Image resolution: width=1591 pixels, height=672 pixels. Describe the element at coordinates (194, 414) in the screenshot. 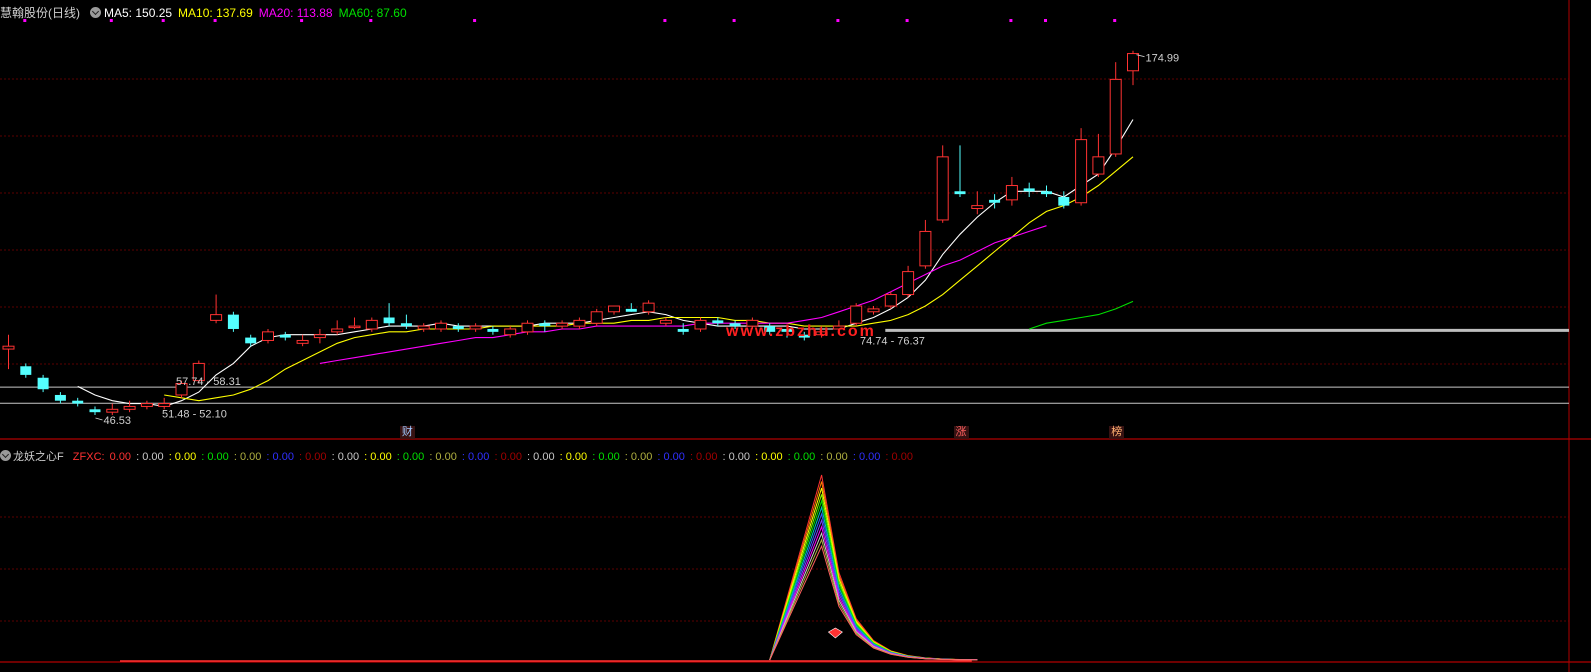

I see `range-label: 51.48 - 52.10` at that location.